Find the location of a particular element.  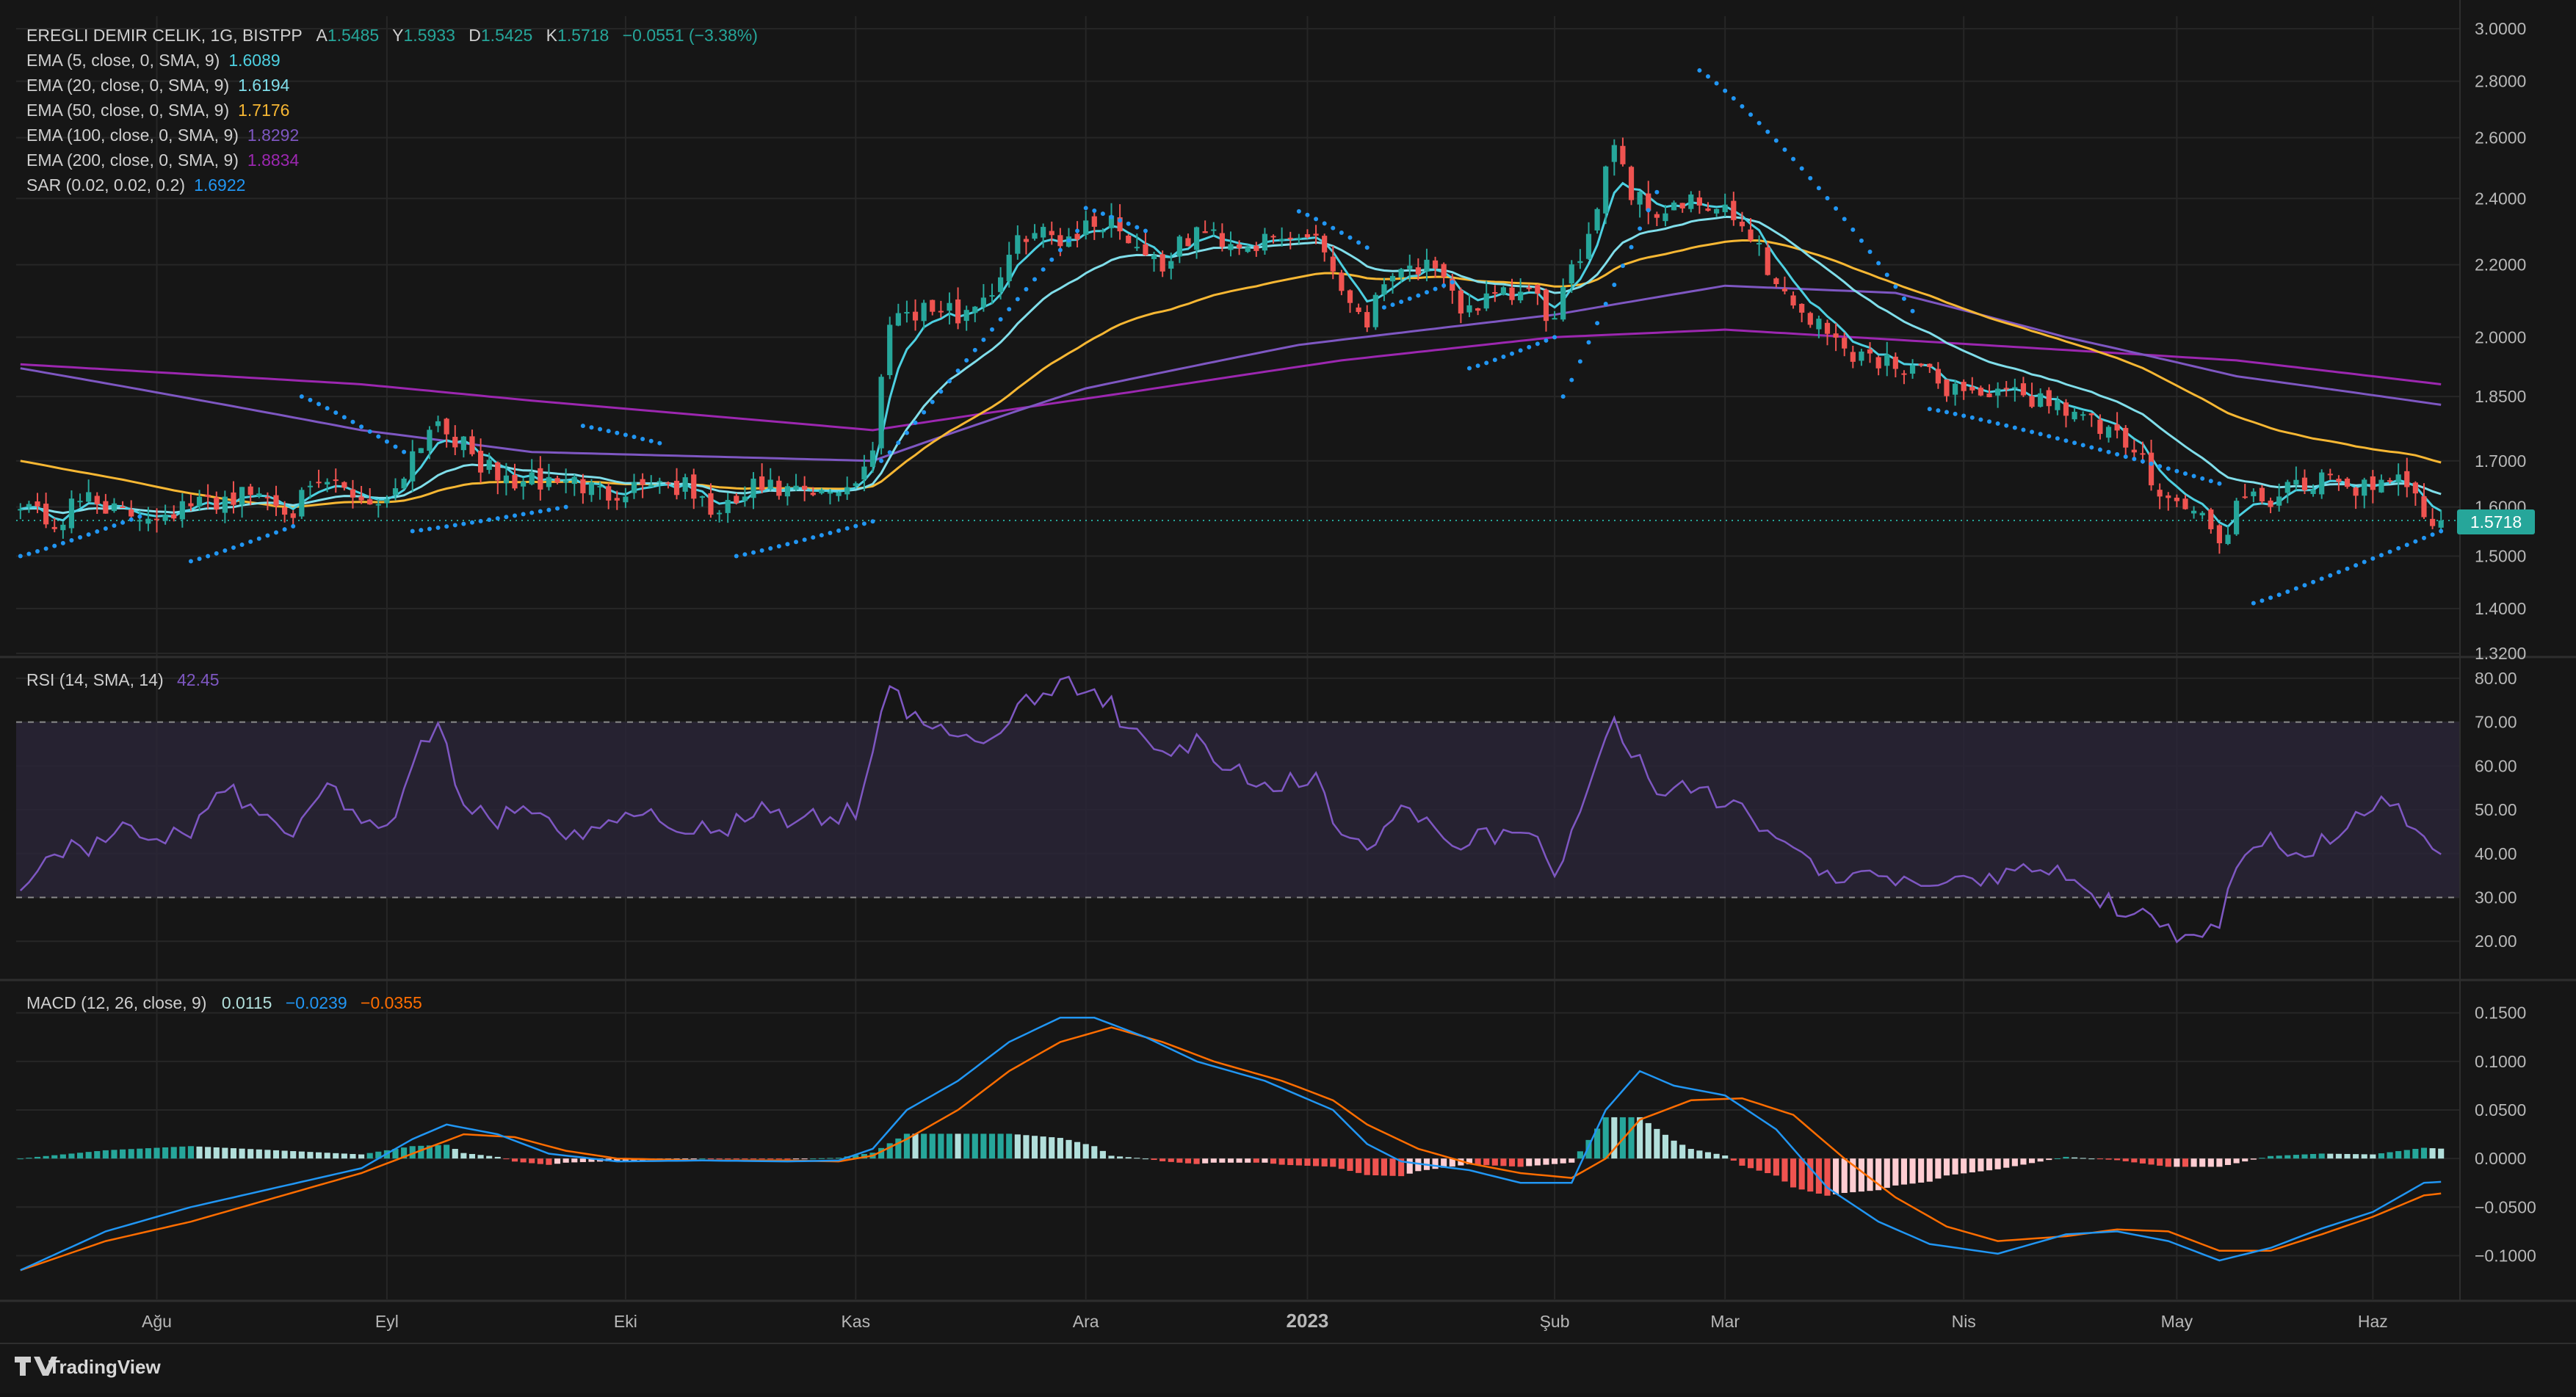

study-legend-item: SAR (0.02, 0.02, 0.2) 1.6922 is located at coordinates (135, 185).